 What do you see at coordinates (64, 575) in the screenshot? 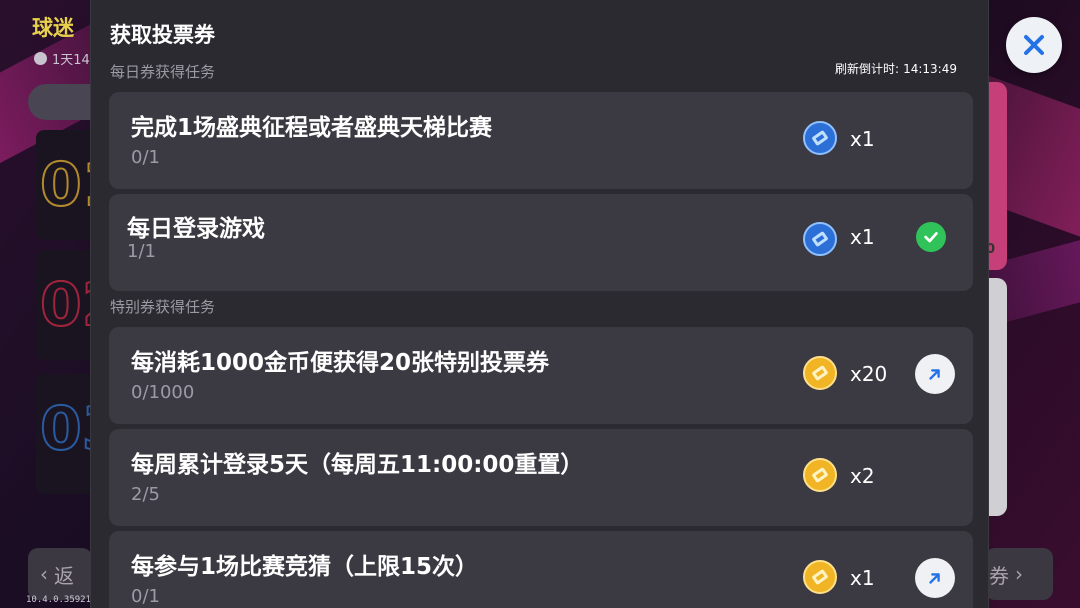
I see `back-button-label: 返` at bounding box center [64, 575].